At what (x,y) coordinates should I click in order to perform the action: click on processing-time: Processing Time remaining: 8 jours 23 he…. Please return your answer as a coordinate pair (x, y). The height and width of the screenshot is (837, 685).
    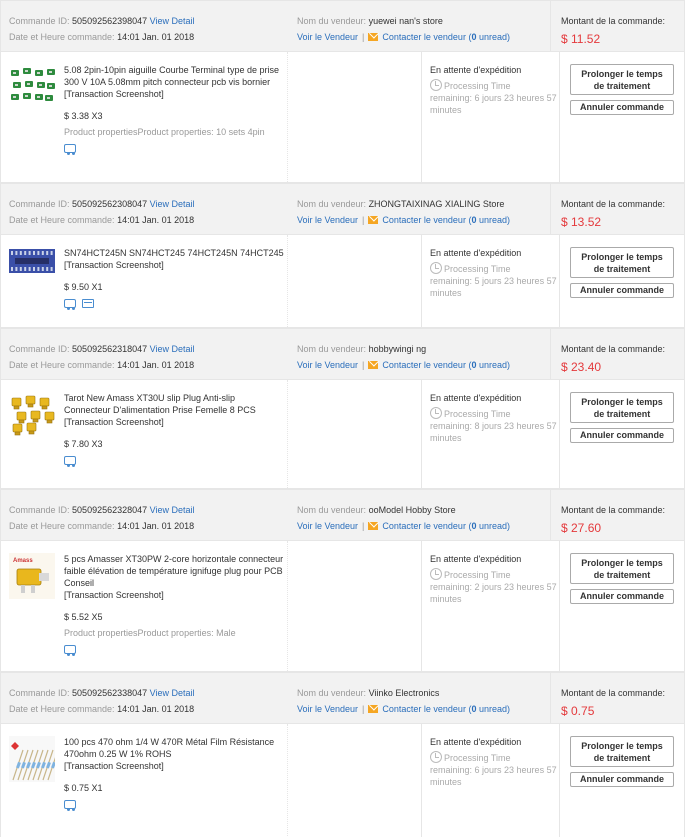
    Looking at the image, I should click on (494, 425).